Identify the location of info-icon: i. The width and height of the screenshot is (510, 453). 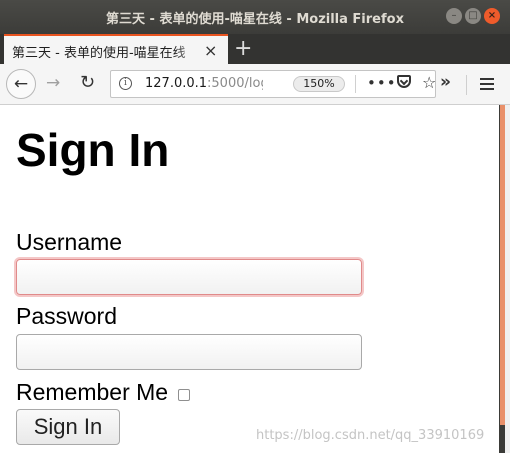
(125, 83).